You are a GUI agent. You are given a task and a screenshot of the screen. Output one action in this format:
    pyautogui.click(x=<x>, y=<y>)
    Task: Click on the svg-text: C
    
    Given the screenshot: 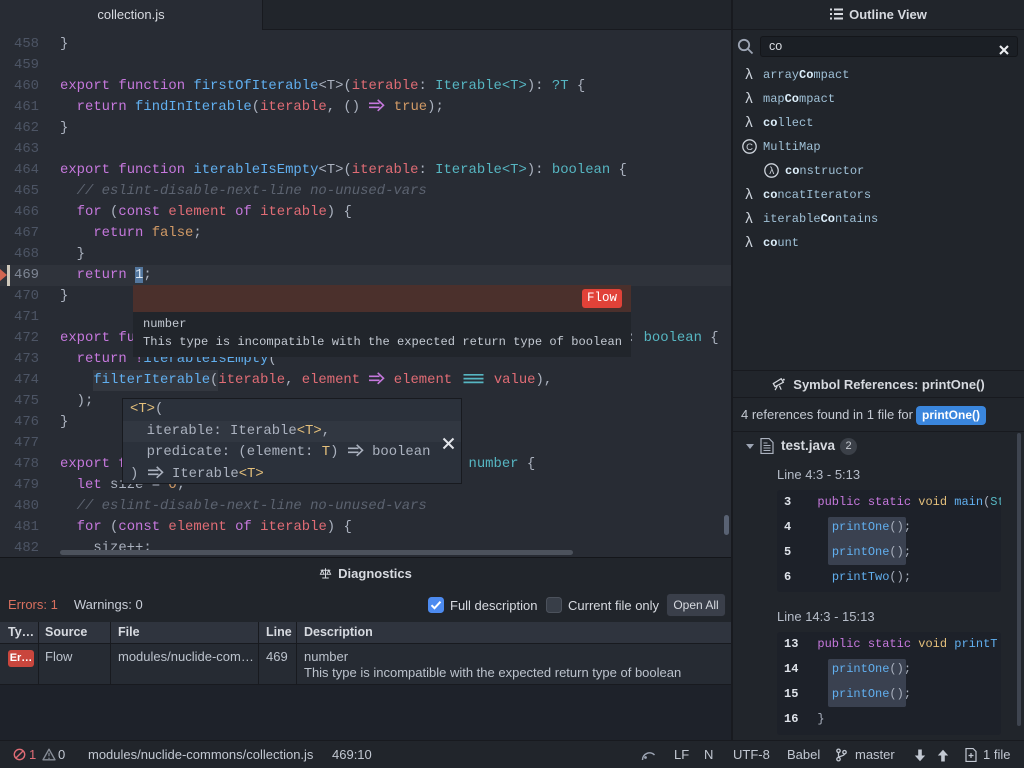 What is the action you would take?
    pyautogui.click(x=749, y=147)
    